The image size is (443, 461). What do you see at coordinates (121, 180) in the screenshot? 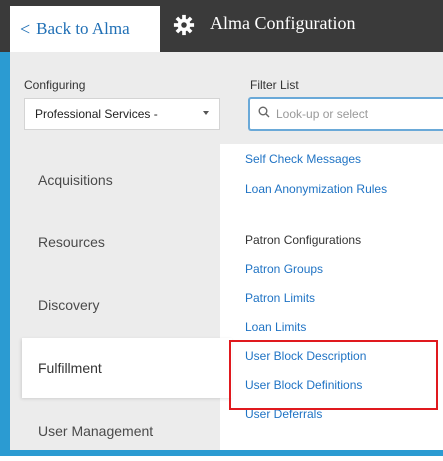
I see `nav-item-acquisitions: Acquisitions` at bounding box center [121, 180].